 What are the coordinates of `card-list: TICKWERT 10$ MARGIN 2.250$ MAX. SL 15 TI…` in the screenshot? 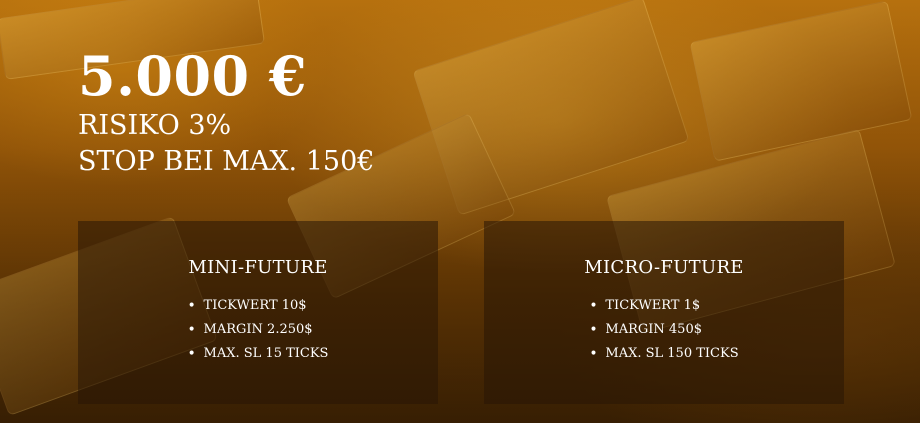 It's located at (258, 330).